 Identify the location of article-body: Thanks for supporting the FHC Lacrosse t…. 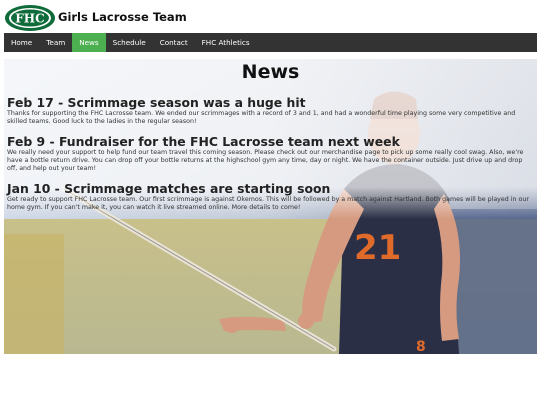
(261, 117).